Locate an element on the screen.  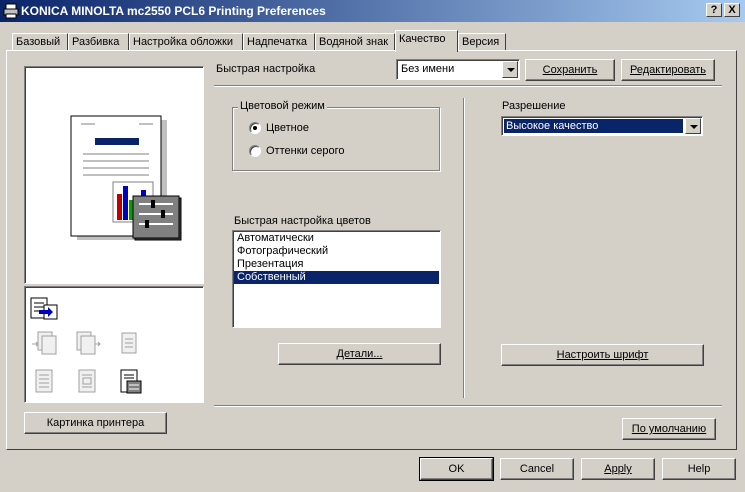
button-label: Редактировать is located at coordinates (668, 70).